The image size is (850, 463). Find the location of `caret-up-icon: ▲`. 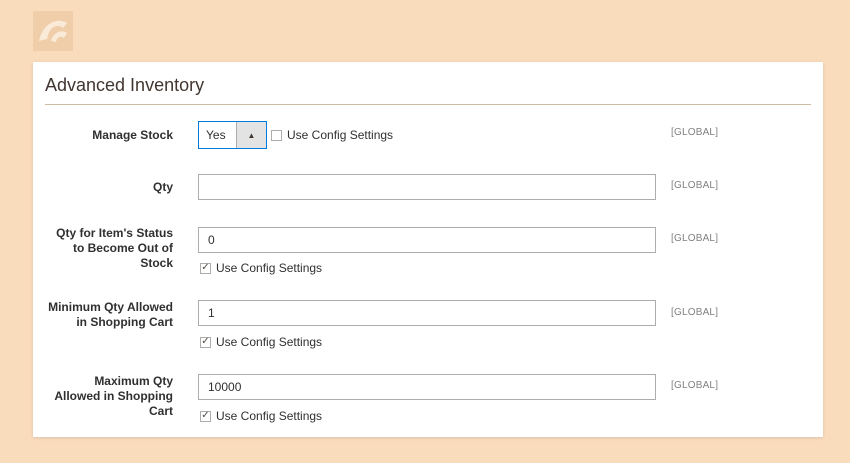

caret-up-icon: ▲ is located at coordinates (251, 135).